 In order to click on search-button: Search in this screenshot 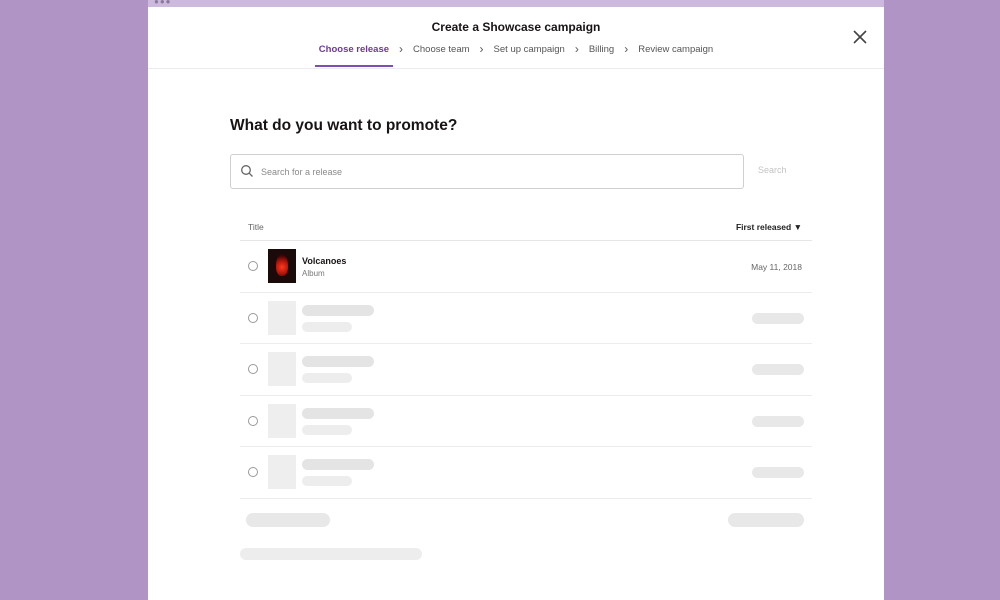, I will do `click(772, 170)`.